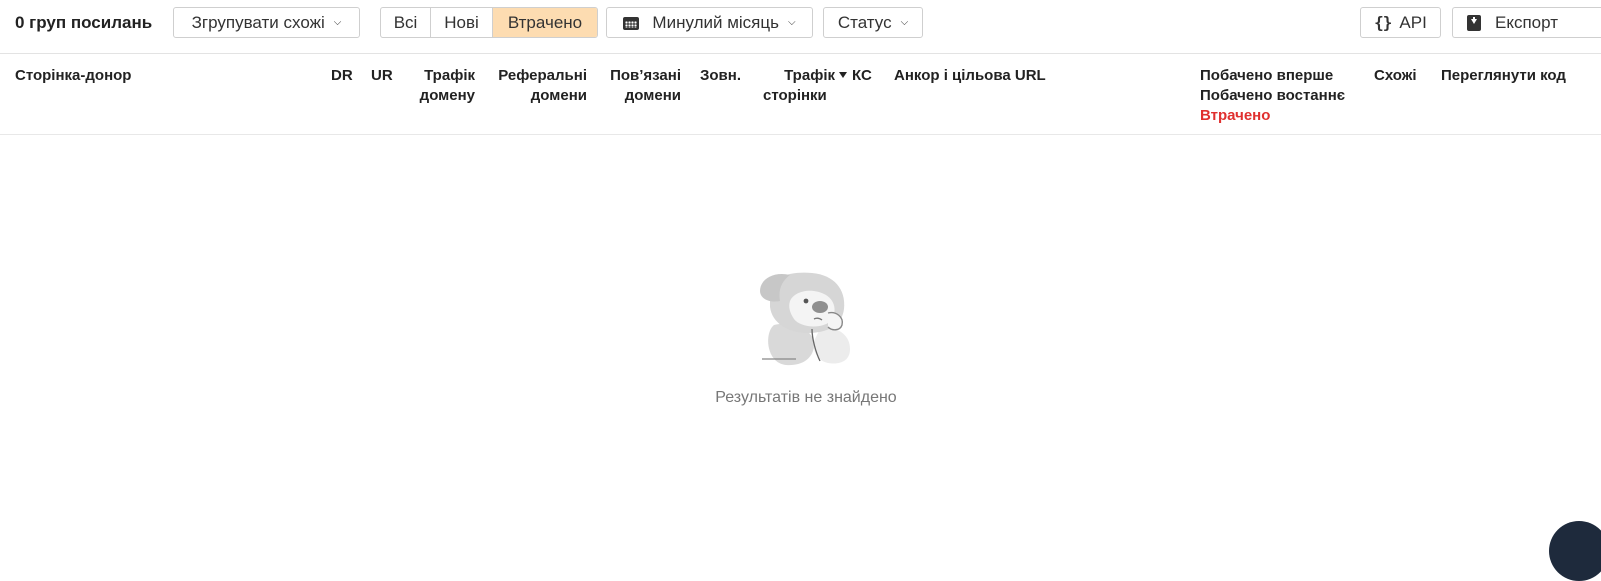  What do you see at coordinates (558, 95) in the screenshot?
I see `col-referring-line2: домени` at bounding box center [558, 95].